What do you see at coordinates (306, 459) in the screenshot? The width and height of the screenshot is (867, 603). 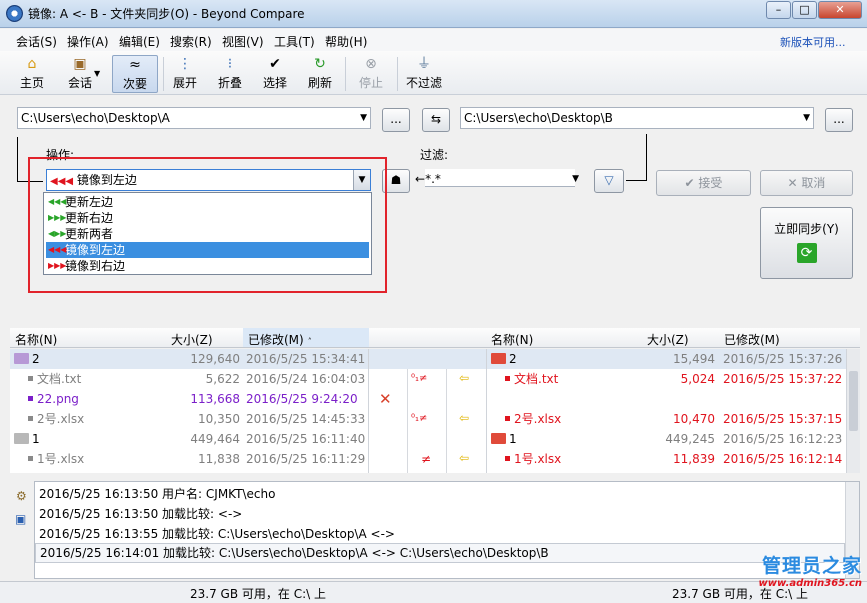 I see `file-date: 2016/5/25 16:11:29` at bounding box center [306, 459].